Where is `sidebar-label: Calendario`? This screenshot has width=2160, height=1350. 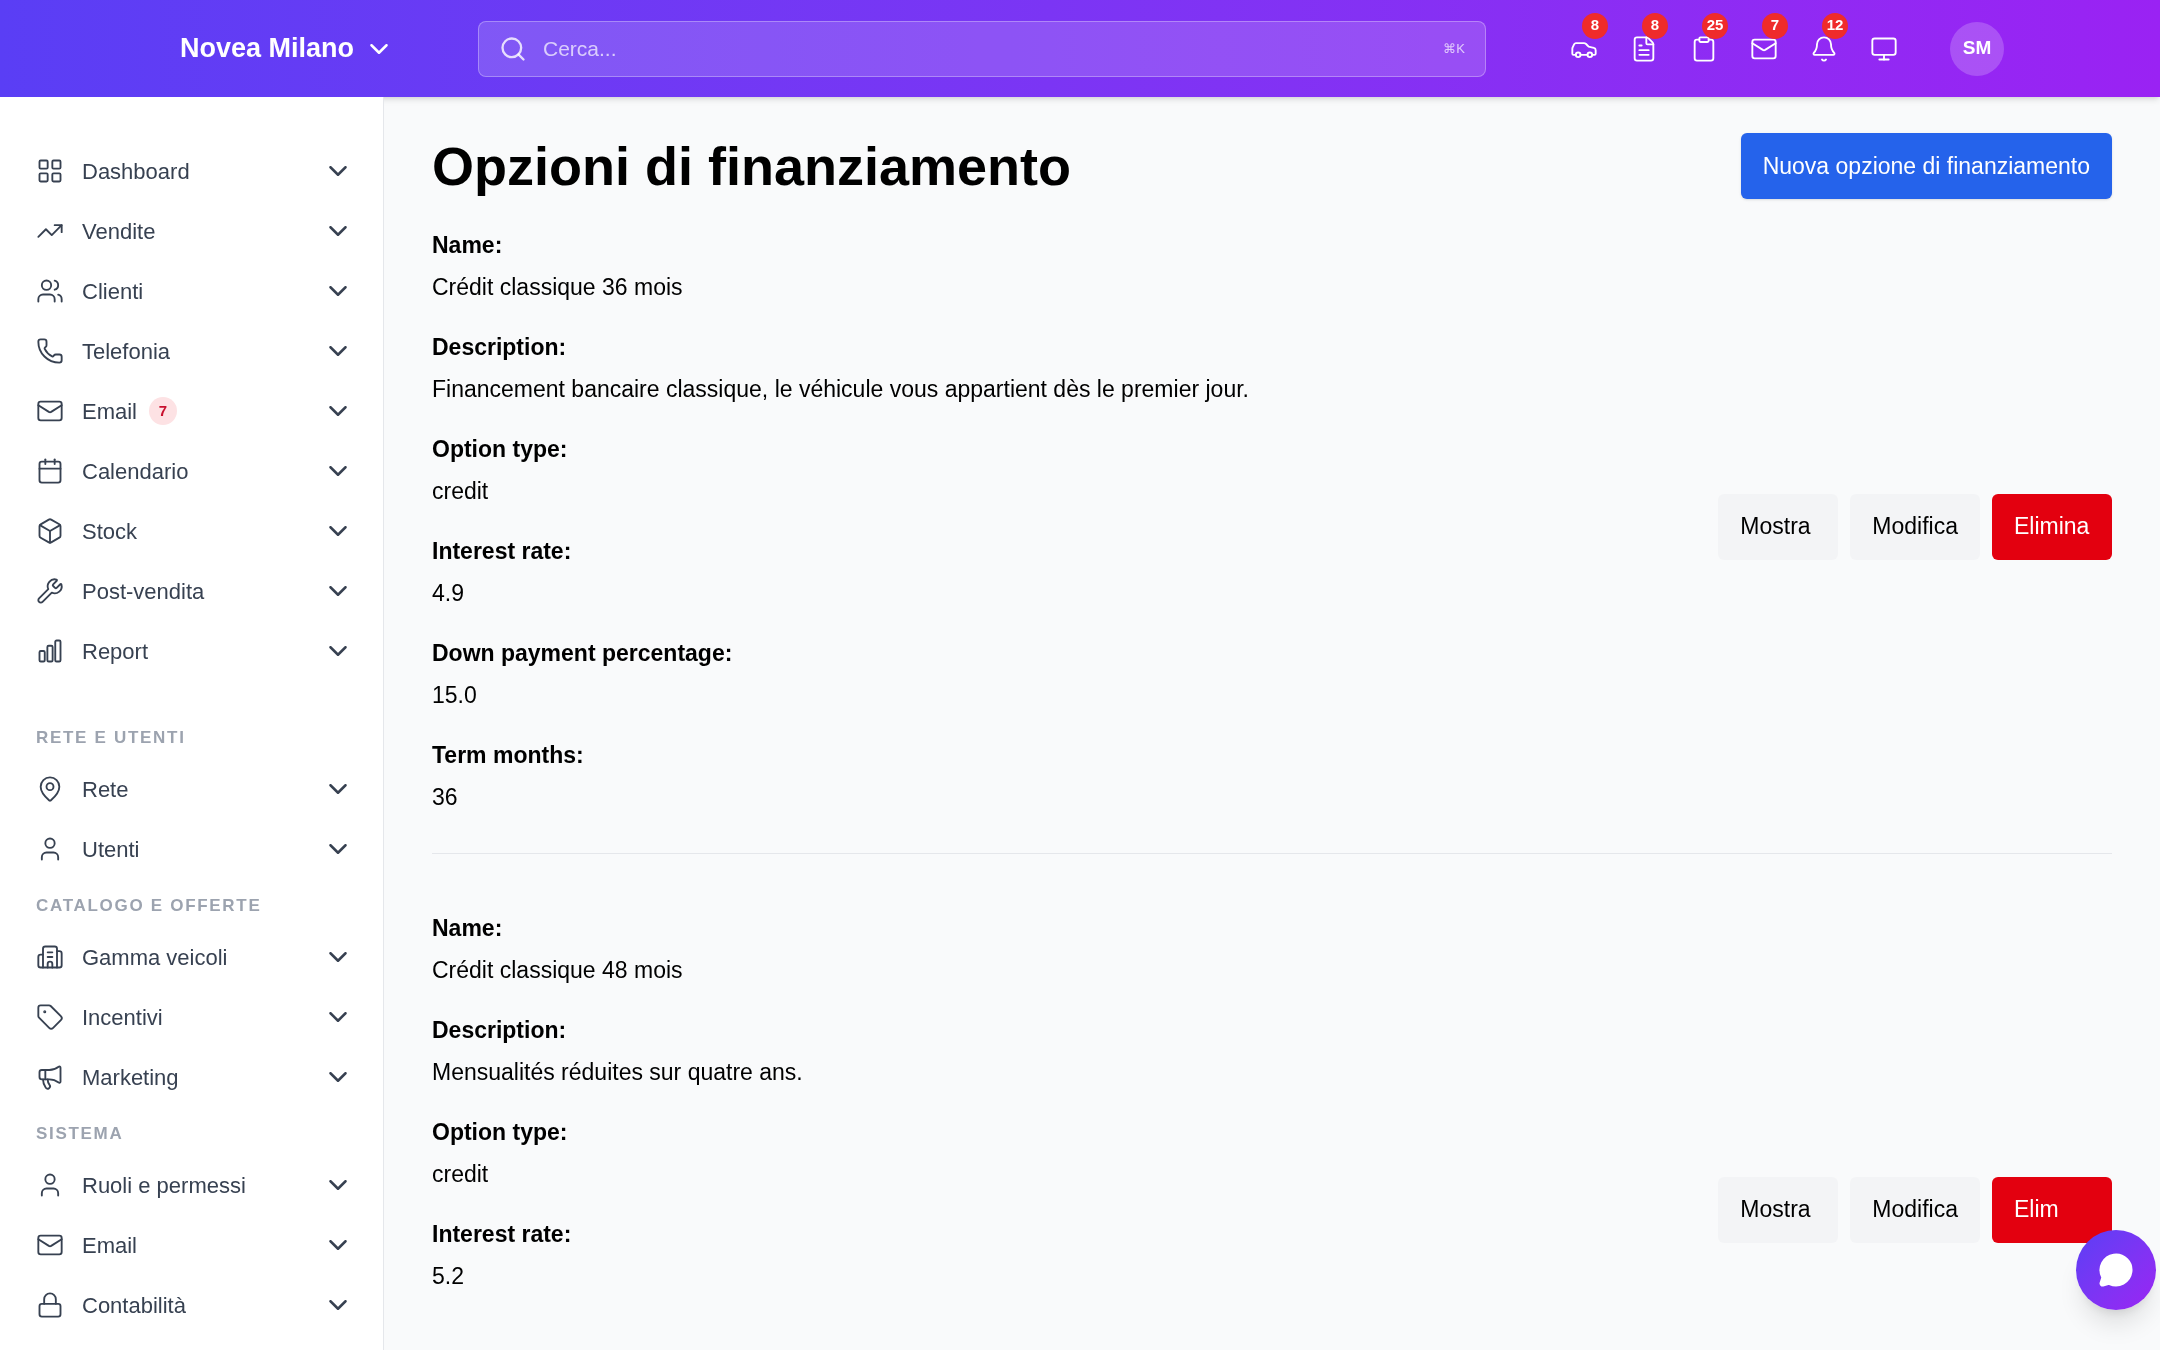
sidebar-label: Calendario is located at coordinates (135, 471).